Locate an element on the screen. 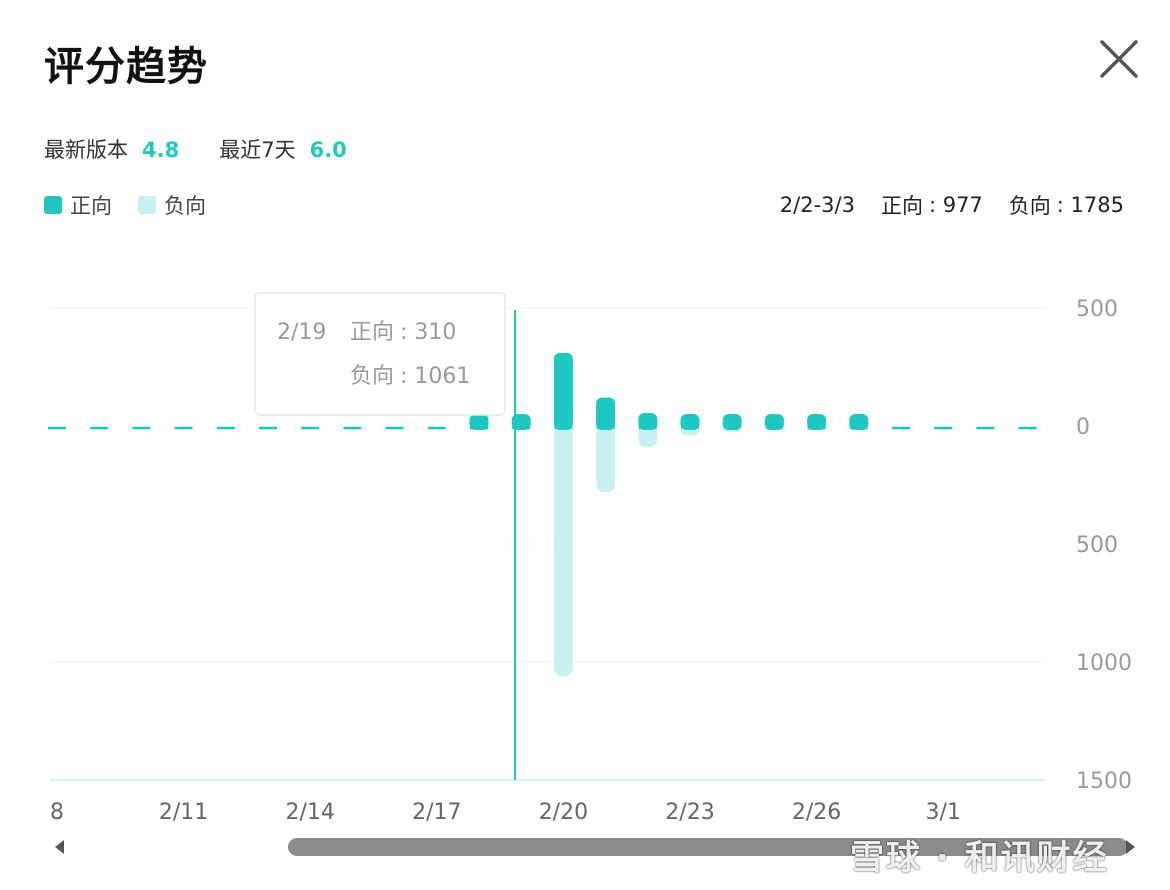 The image size is (1170, 890). scroll-right-arrow-icon is located at coordinates (1130, 847).